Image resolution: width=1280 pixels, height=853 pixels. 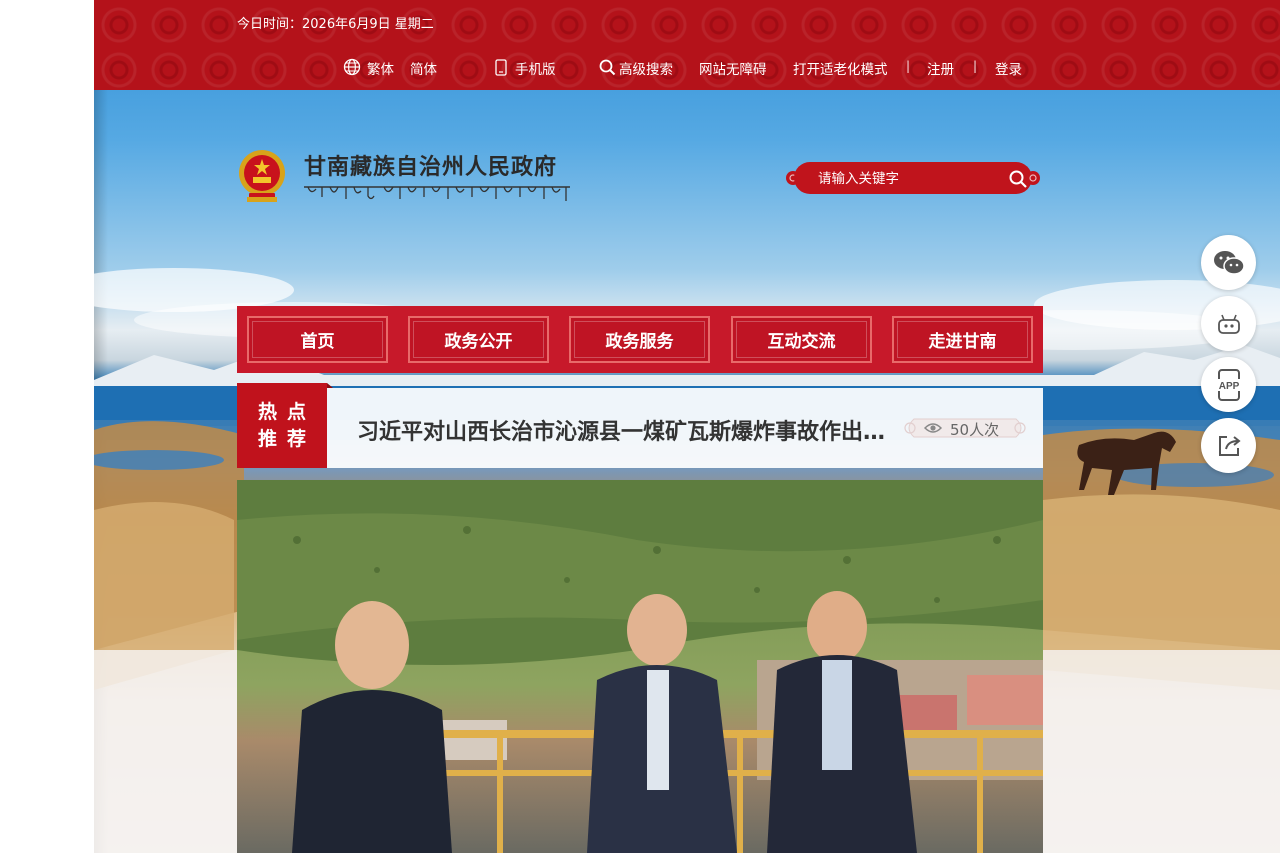 What do you see at coordinates (335, 24) in the screenshot?
I see `date-label: 今日时间：2026年6月9日 星期二` at bounding box center [335, 24].